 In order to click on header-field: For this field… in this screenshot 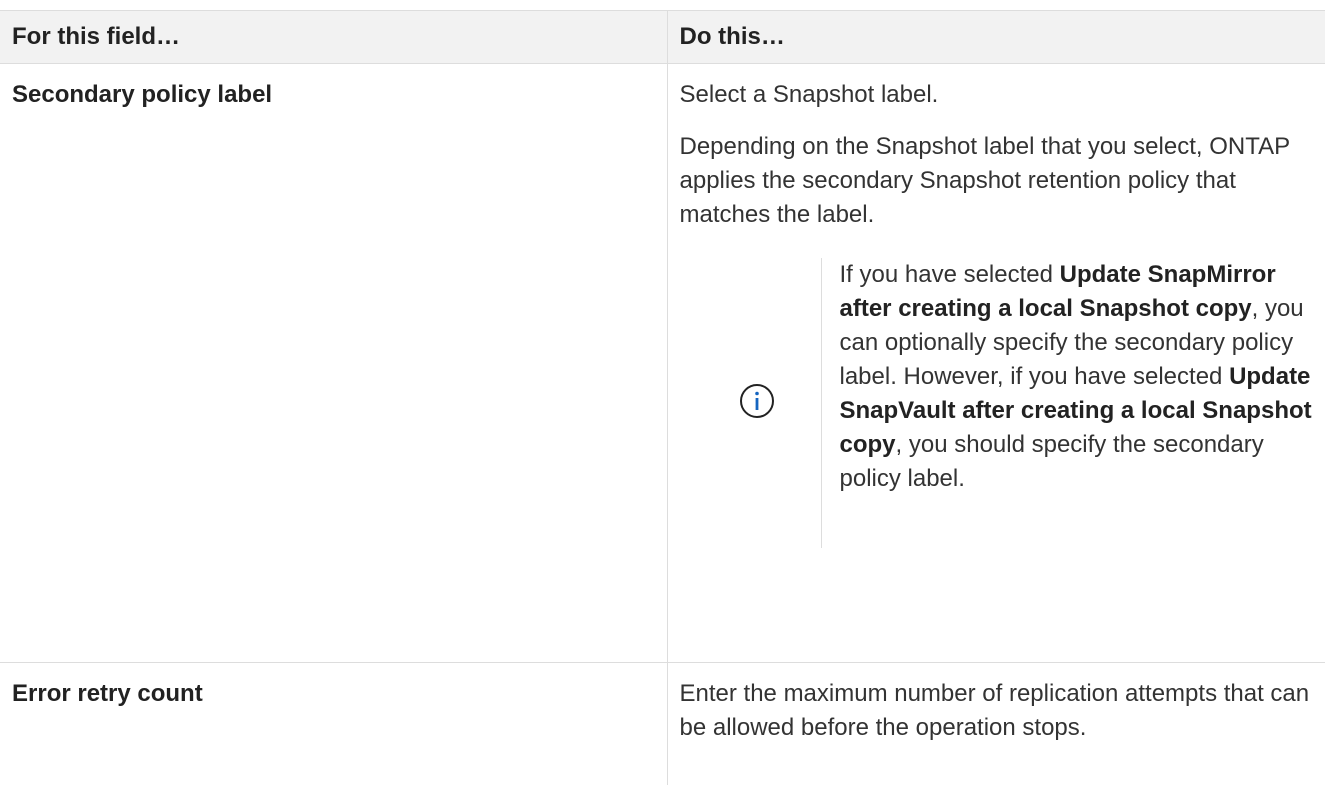, I will do `click(333, 37)`.